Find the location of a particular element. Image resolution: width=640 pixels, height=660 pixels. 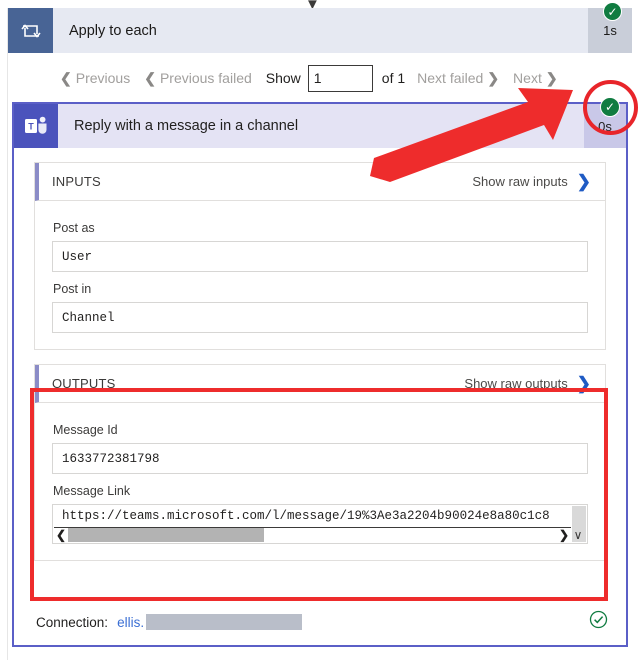

message-id-value: 1633772381798 is located at coordinates (320, 458).